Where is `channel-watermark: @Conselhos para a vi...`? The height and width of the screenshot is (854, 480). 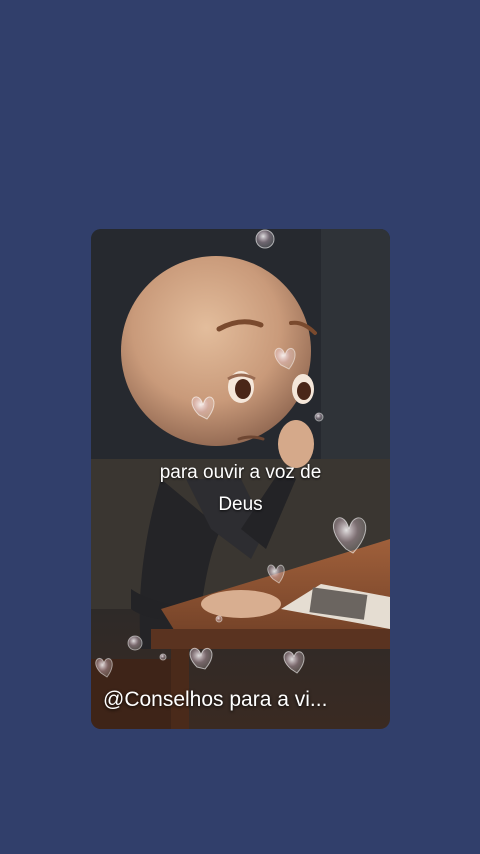 channel-watermark: @Conselhos para a vi... is located at coordinates (215, 699).